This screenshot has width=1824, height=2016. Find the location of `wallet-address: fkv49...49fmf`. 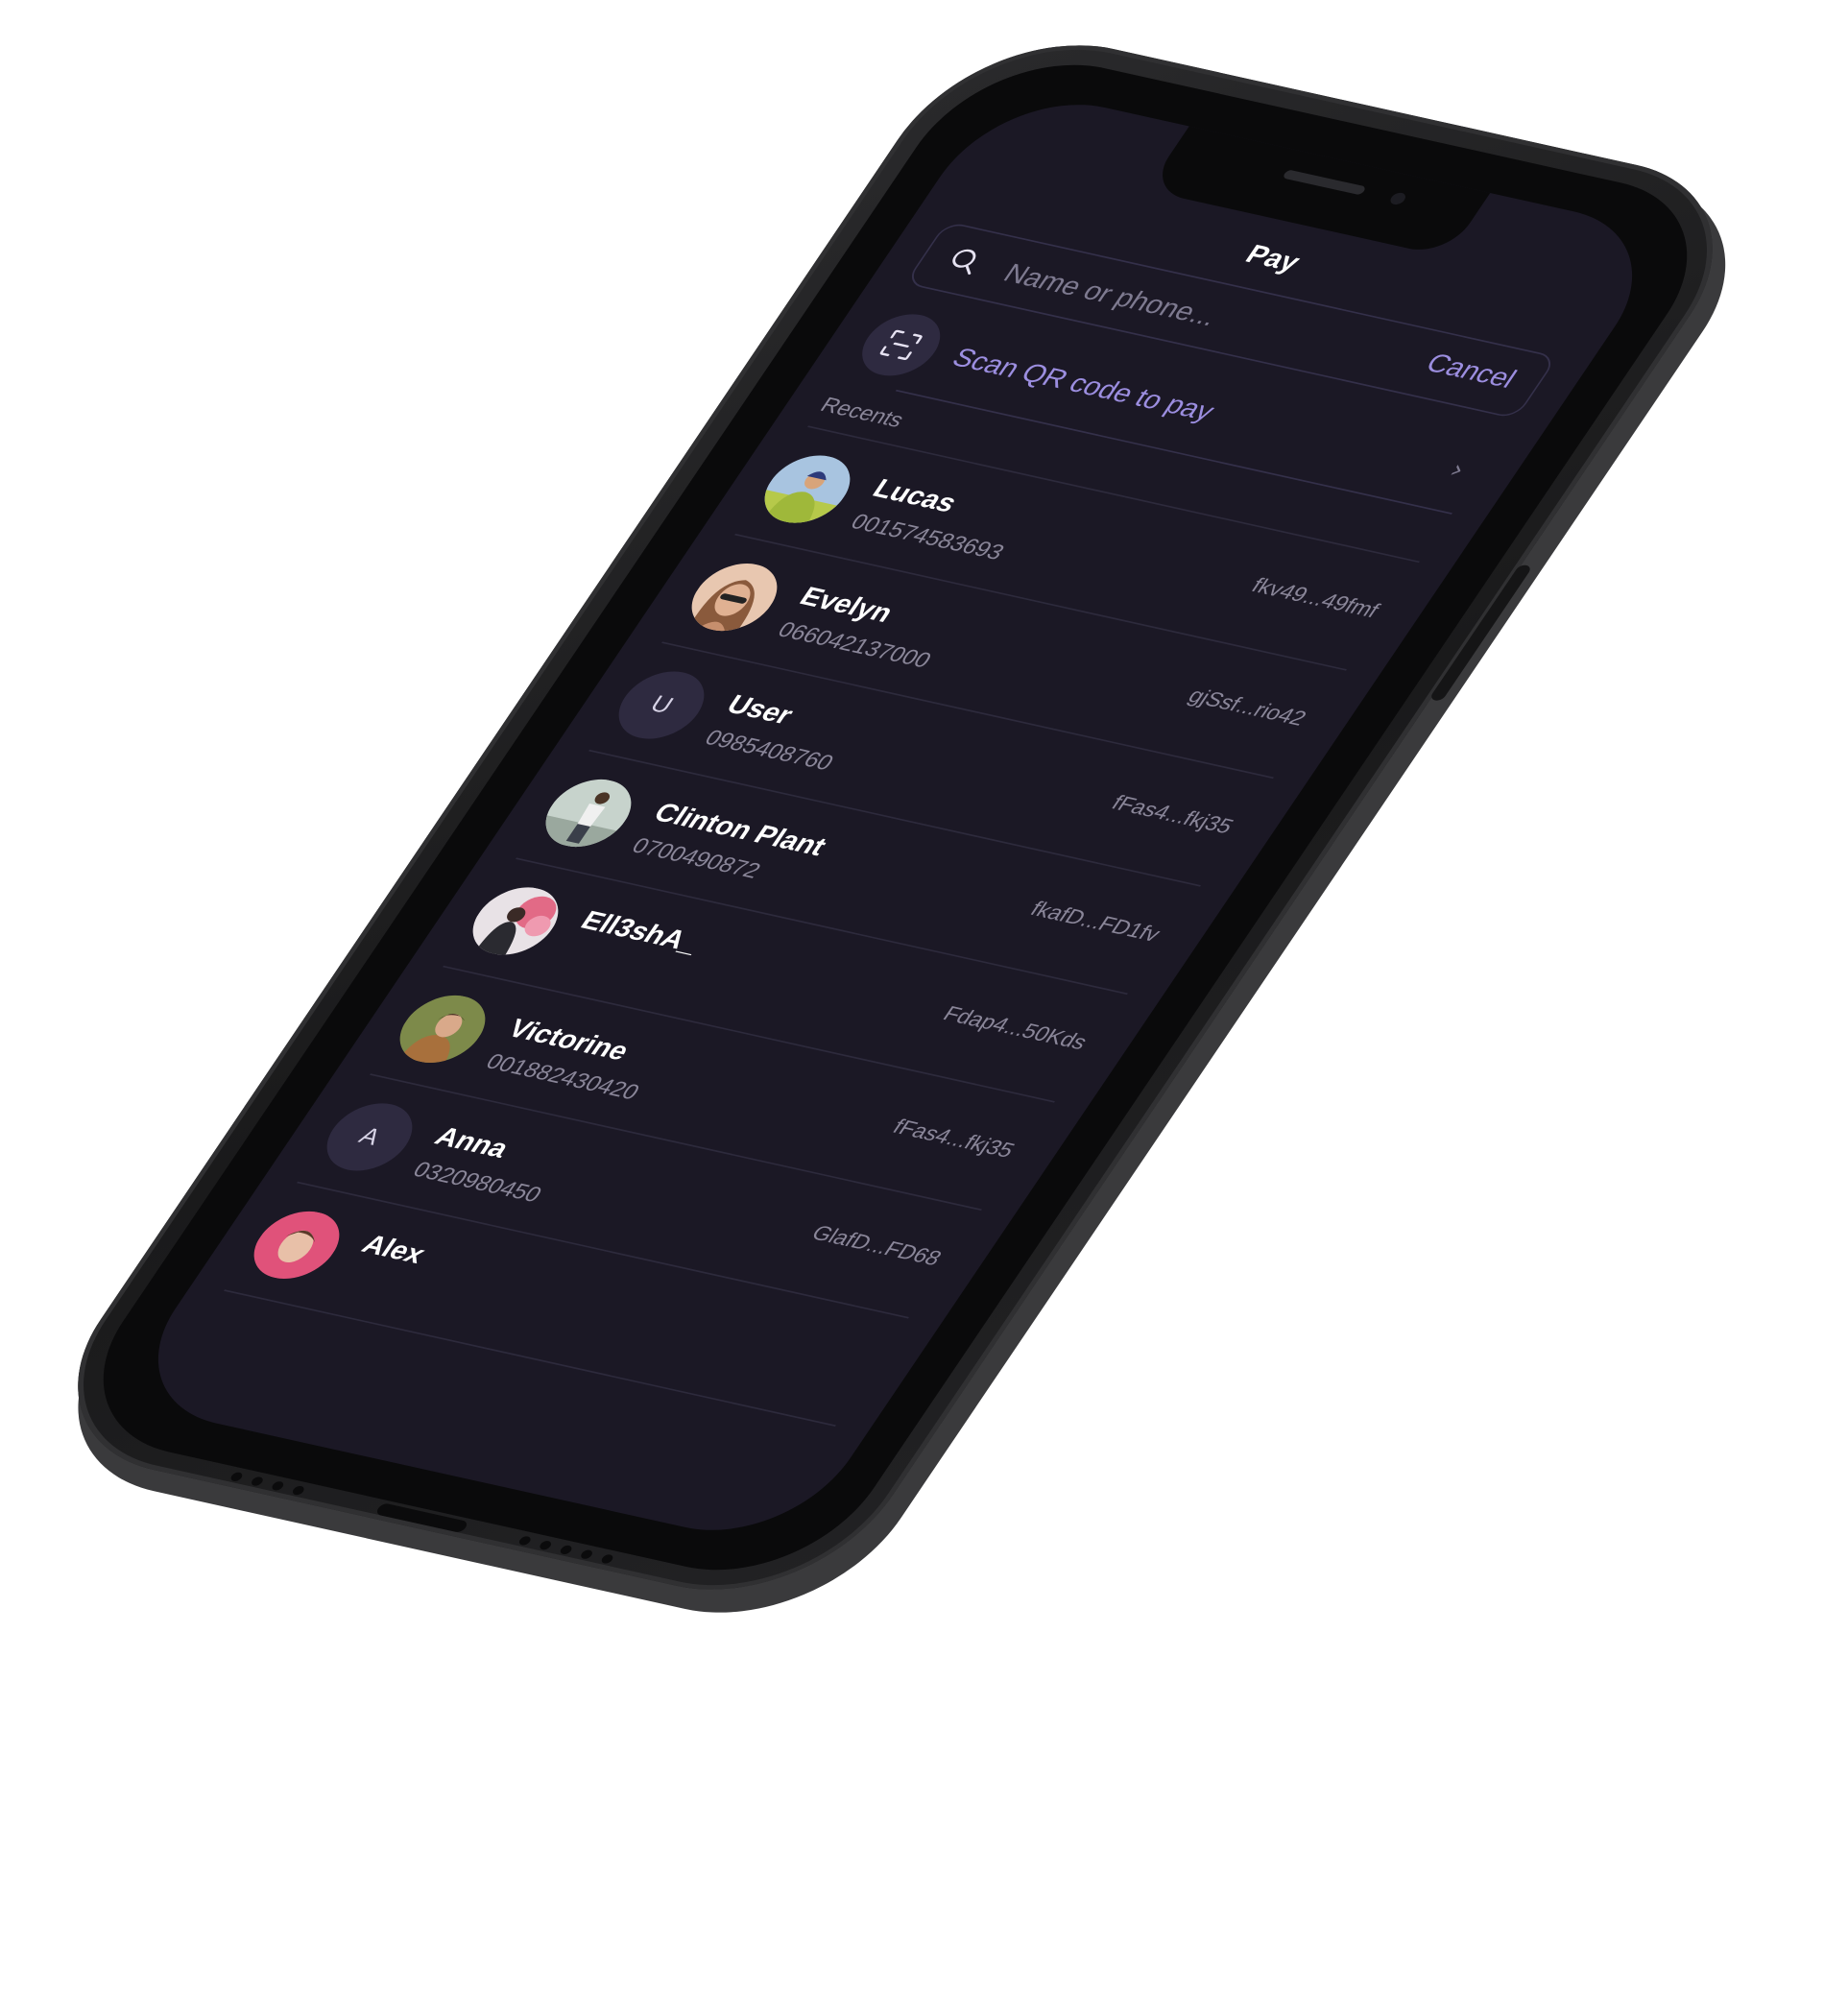

wallet-address: fkv49...49fmf is located at coordinates (1315, 597).